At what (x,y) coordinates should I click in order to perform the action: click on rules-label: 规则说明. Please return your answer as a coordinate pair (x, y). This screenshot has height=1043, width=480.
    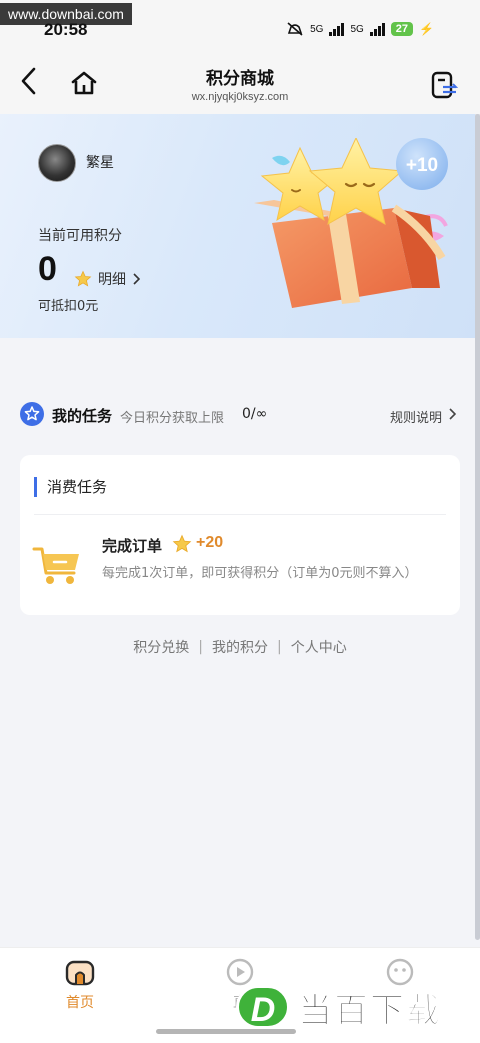
    Looking at the image, I should click on (415, 418).